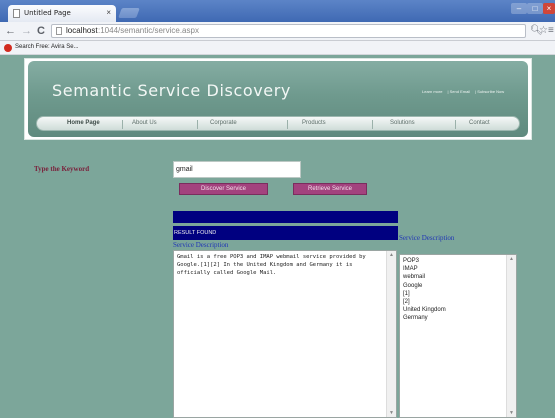 This screenshot has width=555, height=418. What do you see at coordinates (129, 13) in the screenshot?
I see `new-tab-button` at bounding box center [129, 13].